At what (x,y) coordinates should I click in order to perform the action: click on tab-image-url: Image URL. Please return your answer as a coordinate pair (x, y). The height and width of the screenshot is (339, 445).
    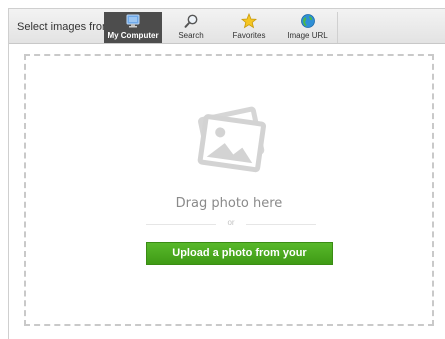
    Looking at the image, I should click on (308, 27).